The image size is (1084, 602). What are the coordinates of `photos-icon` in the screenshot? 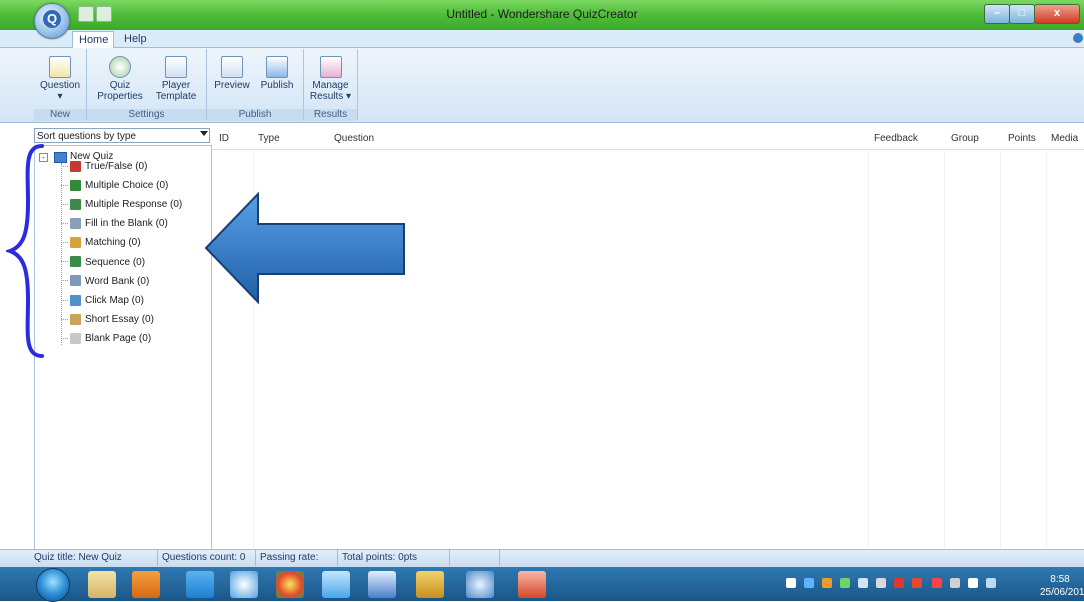 It's located at (336, 584).